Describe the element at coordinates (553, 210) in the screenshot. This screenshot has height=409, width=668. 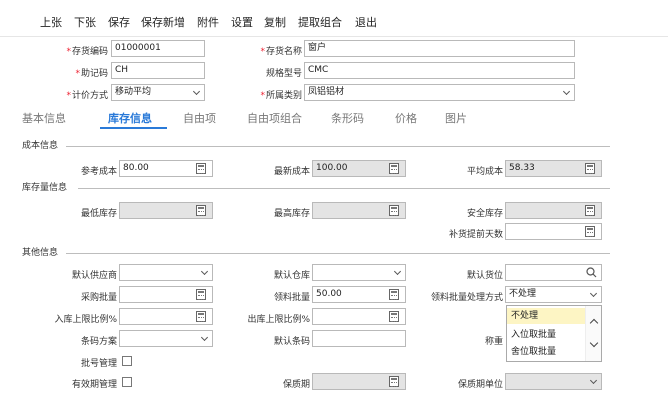
I see `safe-stock-input` at that location.